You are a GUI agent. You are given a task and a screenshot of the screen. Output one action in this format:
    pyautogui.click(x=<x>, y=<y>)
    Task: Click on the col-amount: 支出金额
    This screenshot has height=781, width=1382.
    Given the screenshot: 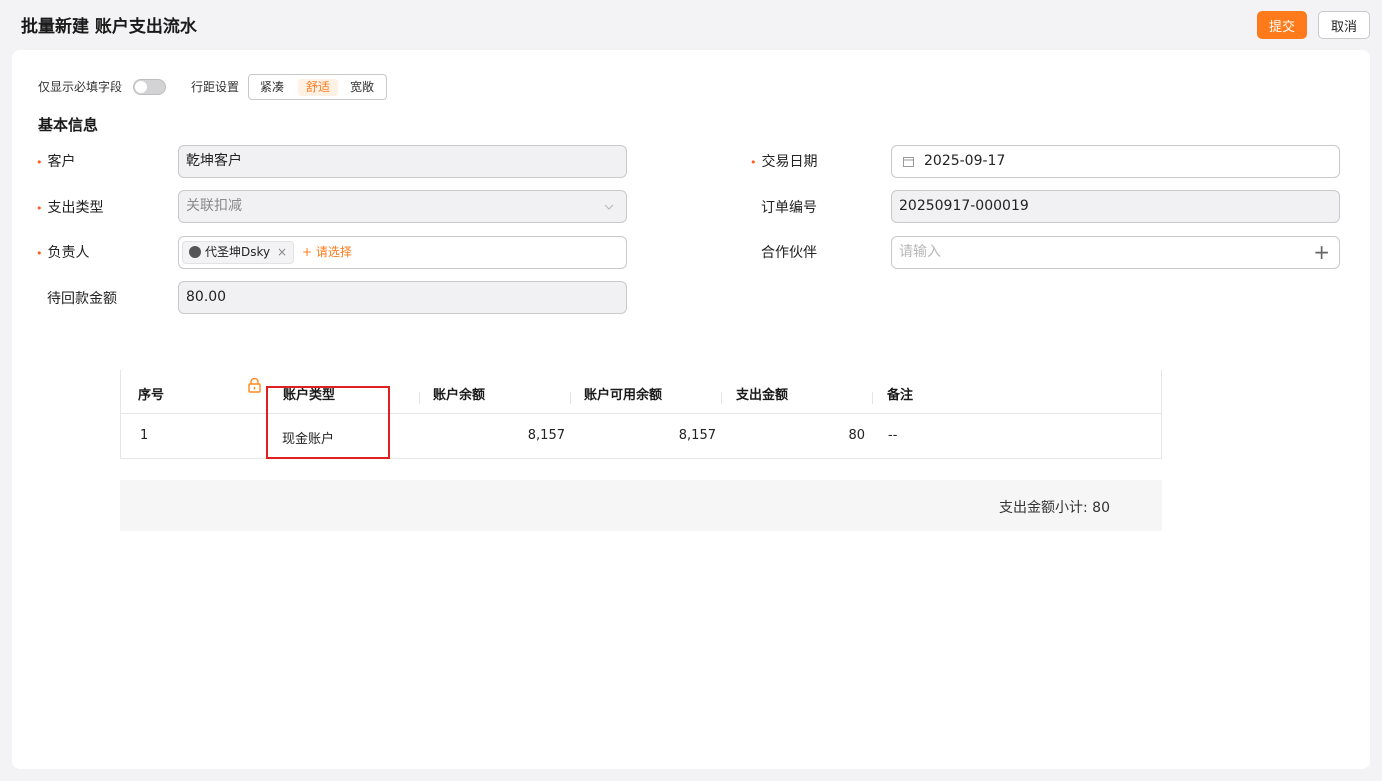 What is the action you would take?
    pyautogui.click(x=762, y=395)
    